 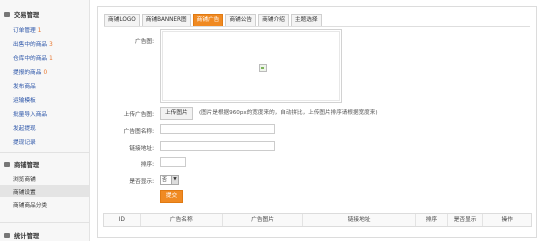 What do you see at coordinates (174, 180) in the screenshot?
I see `chevron-down-icon: ▼` at bounding box center [174, 180].